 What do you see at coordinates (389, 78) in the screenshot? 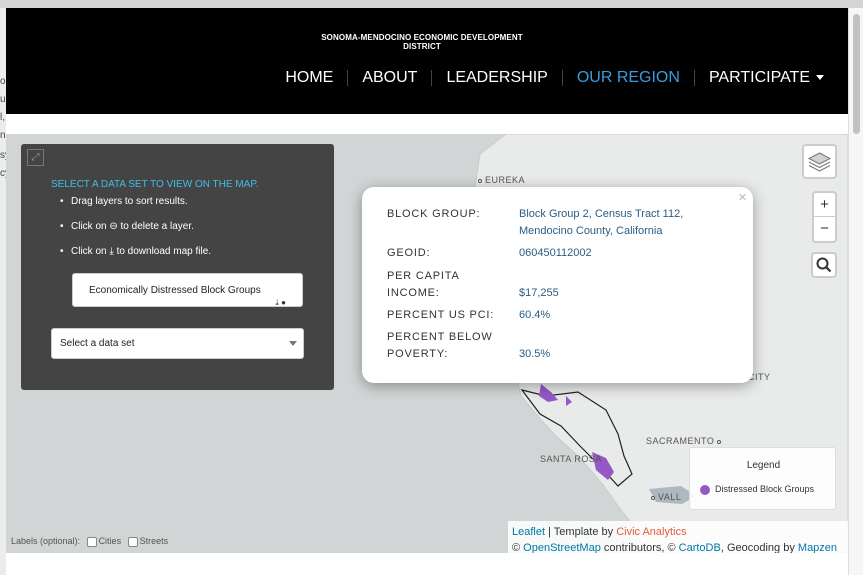
I see `nav-about: ABOUT` at bounding box center [389, 78].